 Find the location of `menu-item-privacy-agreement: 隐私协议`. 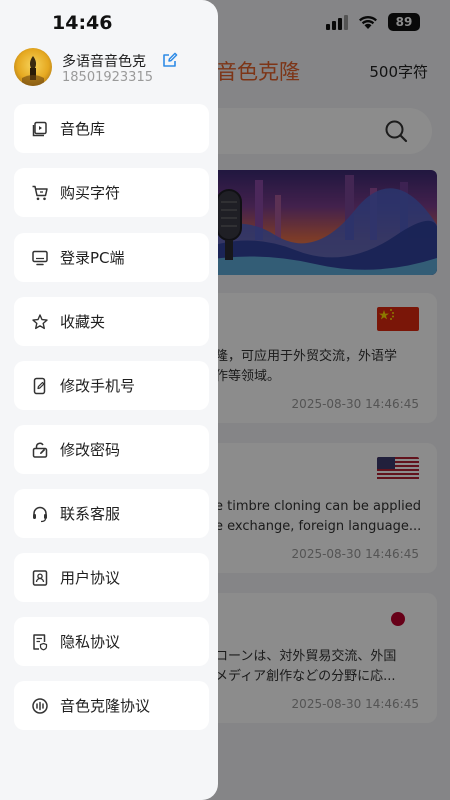

menu-item-privacy-agreement: 隐私协议 is located at coordinates (111, 641).